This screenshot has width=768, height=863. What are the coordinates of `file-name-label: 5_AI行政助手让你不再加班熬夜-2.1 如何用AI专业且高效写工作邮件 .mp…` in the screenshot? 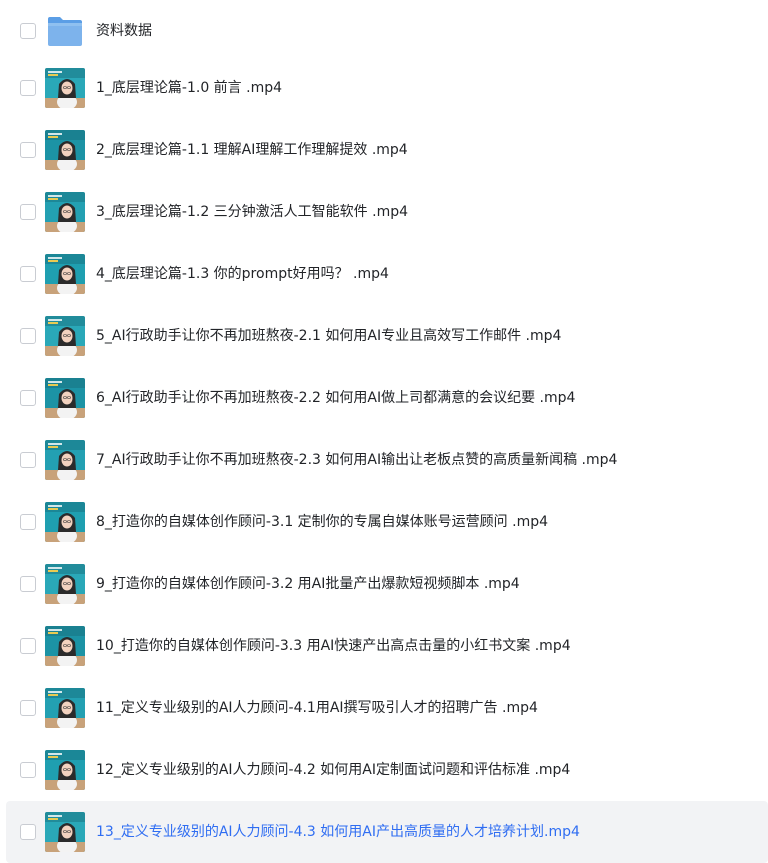 It's located at (328, 336).